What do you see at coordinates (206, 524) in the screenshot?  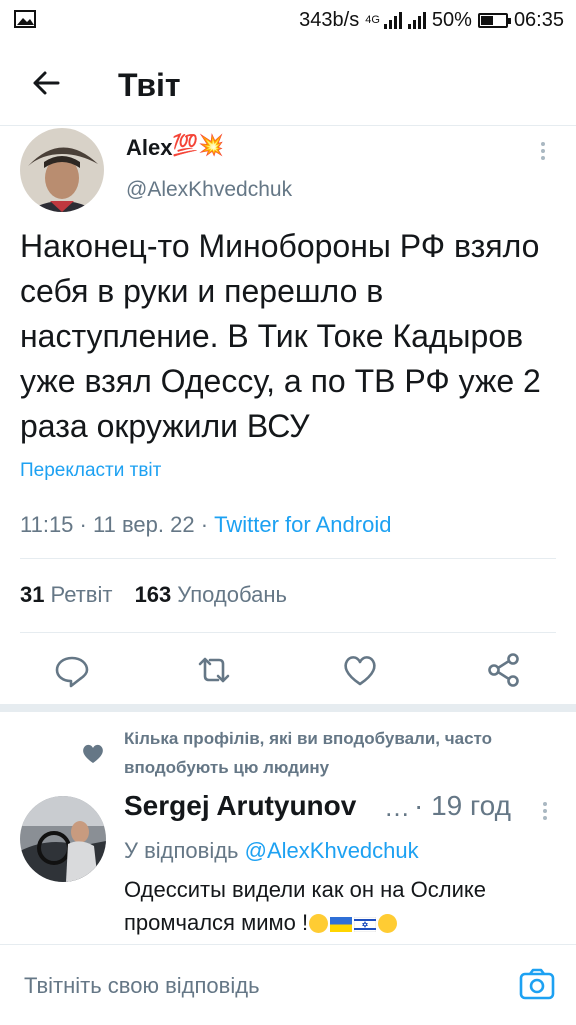 I see `tweet-metadata: 11:15 · 11 вер. 22 · Twitter for Android` at bounding box center [206, 524].